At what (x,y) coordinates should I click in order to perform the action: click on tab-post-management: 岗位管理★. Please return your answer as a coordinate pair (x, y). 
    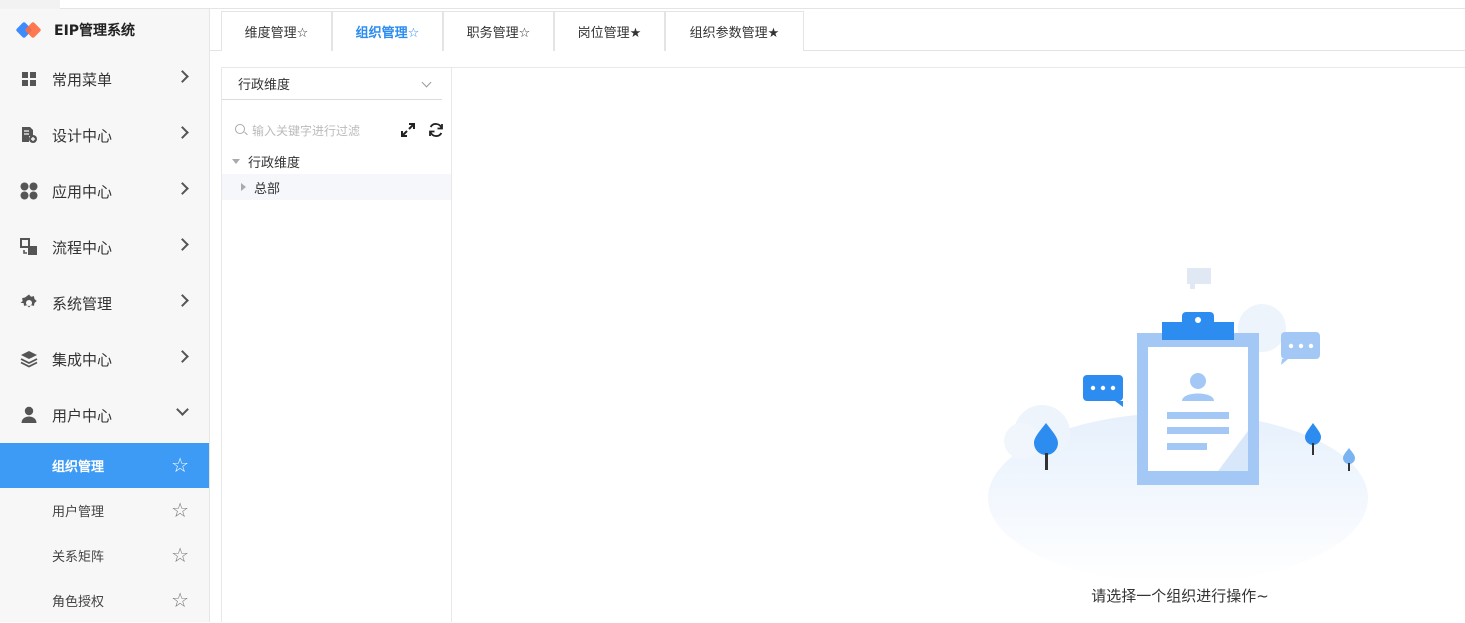
    Looking at the image, I should click on (609, 31).